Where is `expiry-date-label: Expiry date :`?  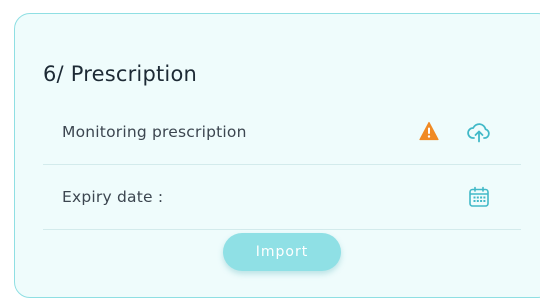
expiry-date-label: Expiry date : is located at coordinates (113, 197).